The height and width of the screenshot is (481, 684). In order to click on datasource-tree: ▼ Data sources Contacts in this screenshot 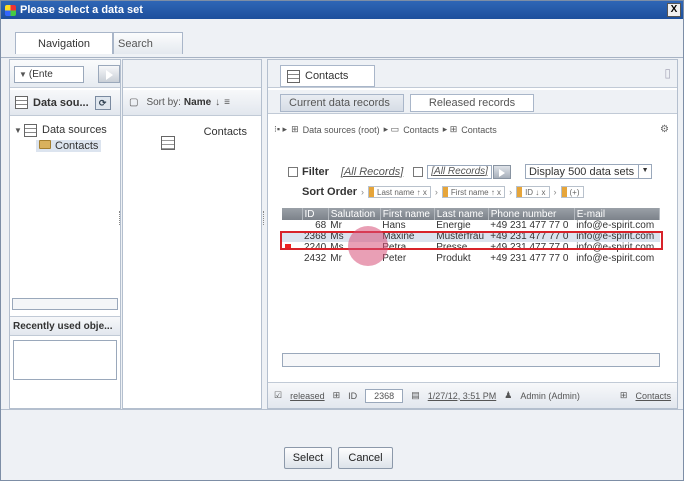, I will do `click(60, 138)`.